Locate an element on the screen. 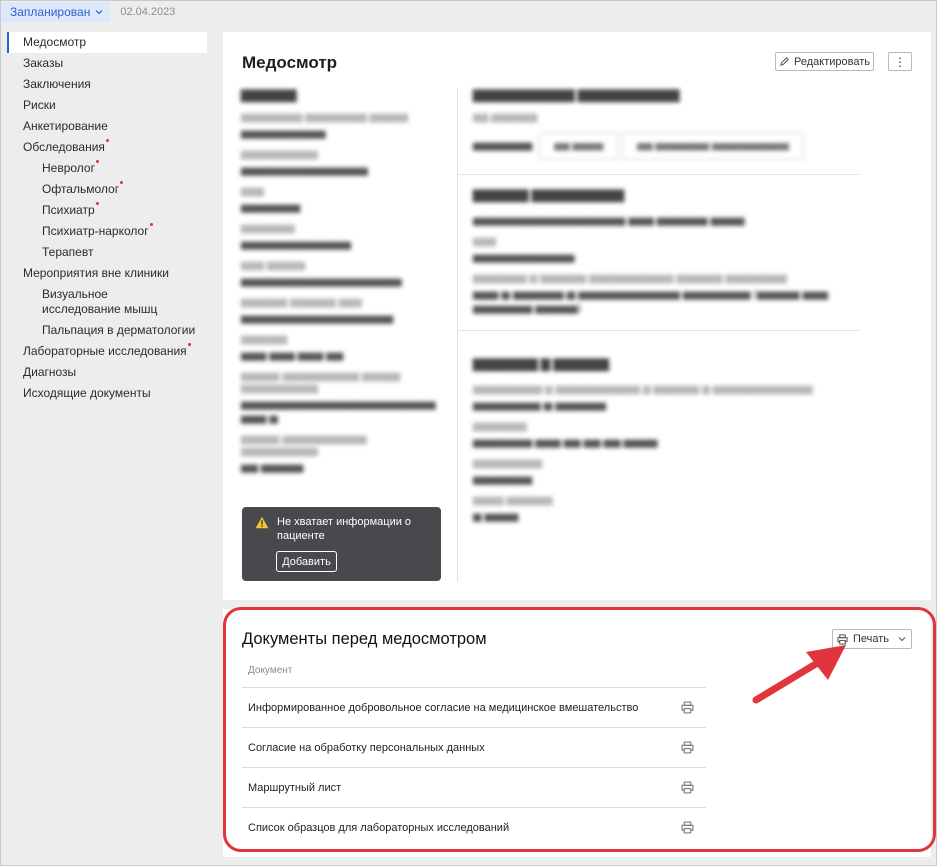  sidebar-item-label: Мероприятия вне клиники is located at coordinates (96, 273).